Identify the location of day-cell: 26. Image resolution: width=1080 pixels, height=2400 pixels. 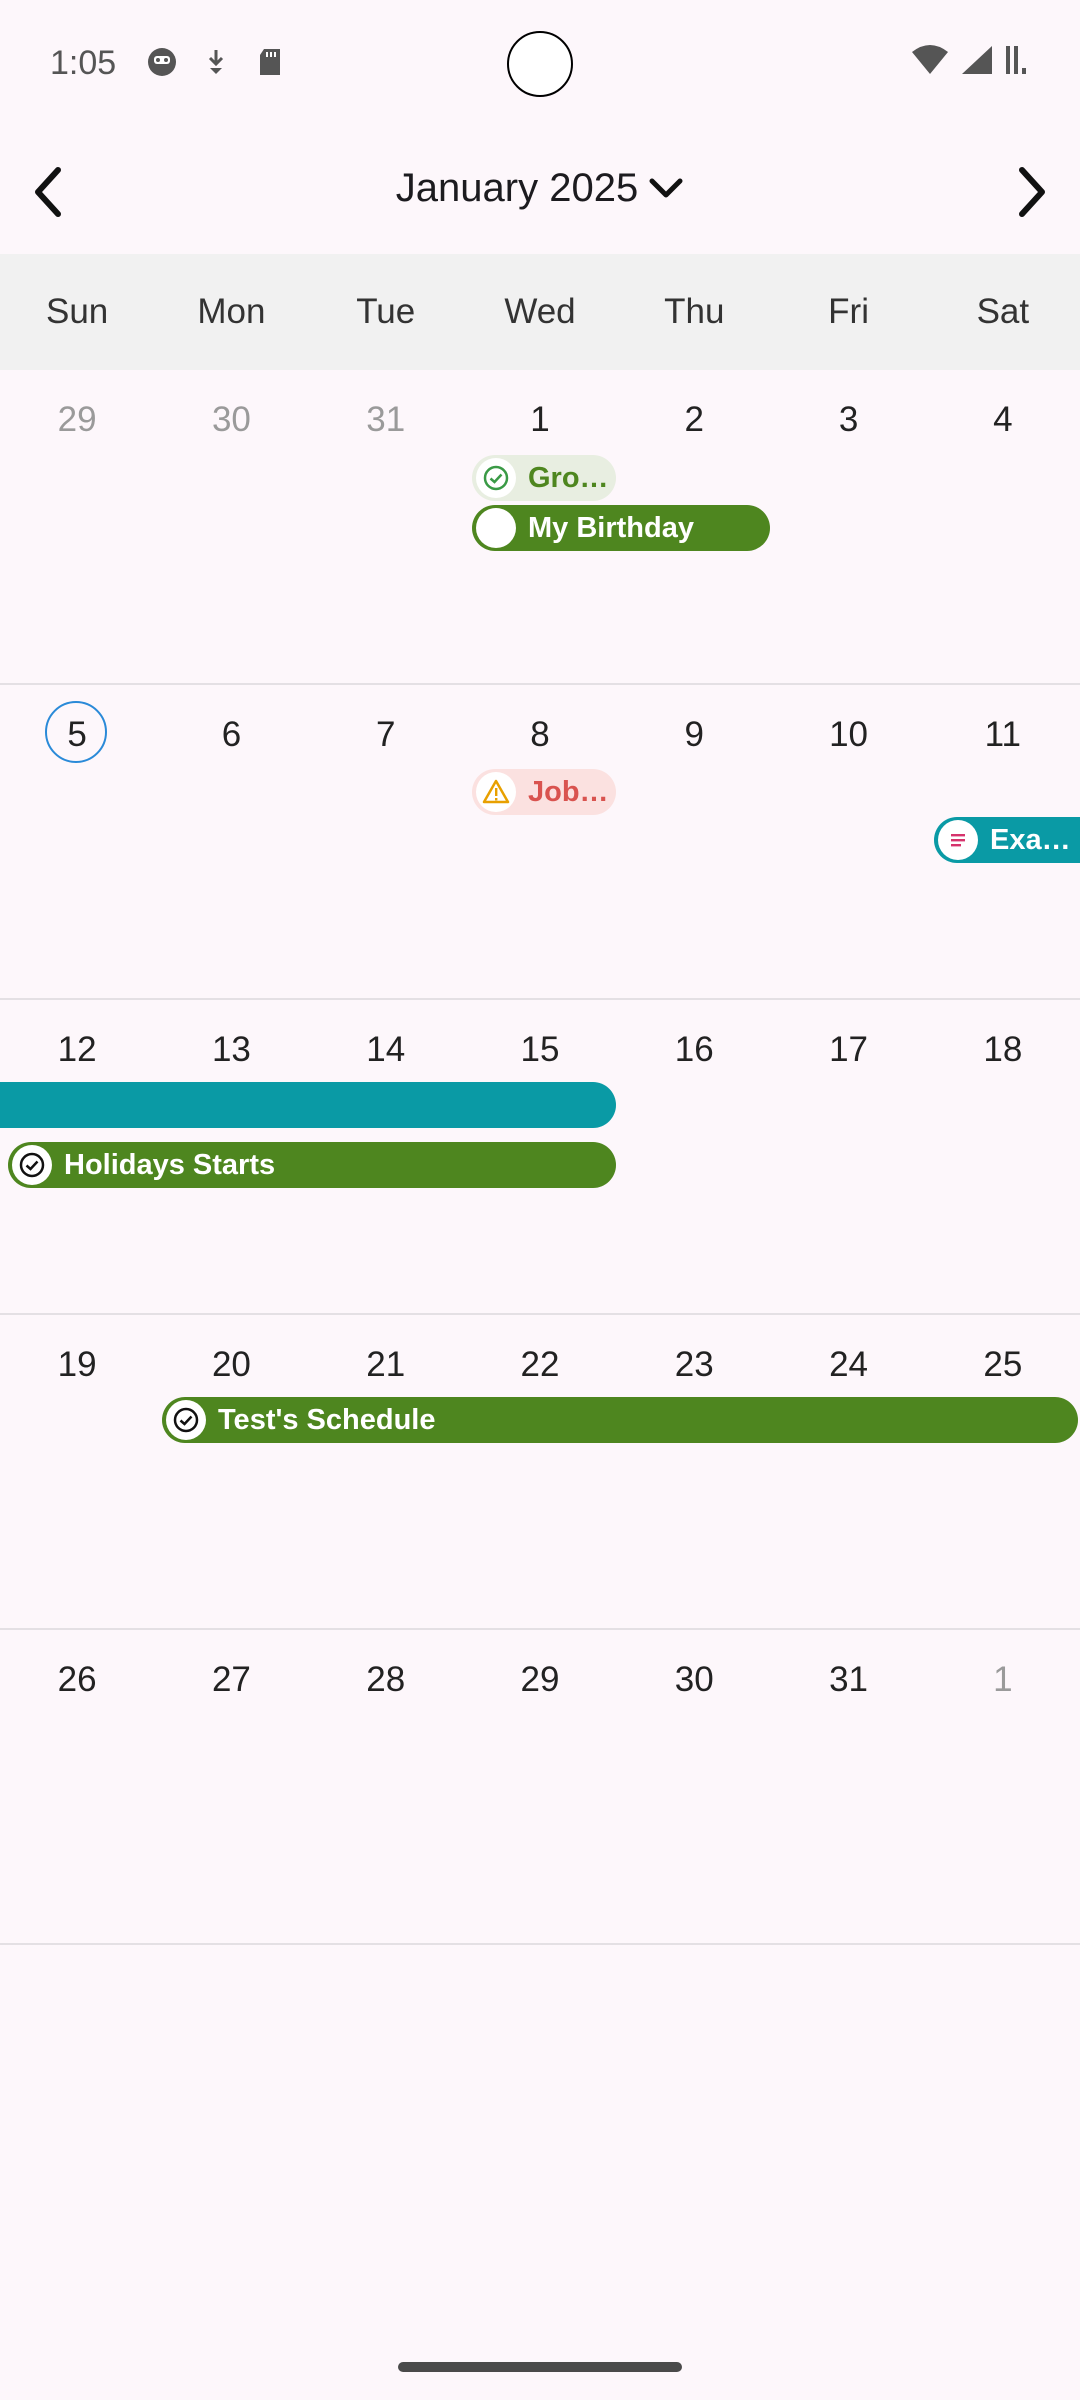
(77, 1786).